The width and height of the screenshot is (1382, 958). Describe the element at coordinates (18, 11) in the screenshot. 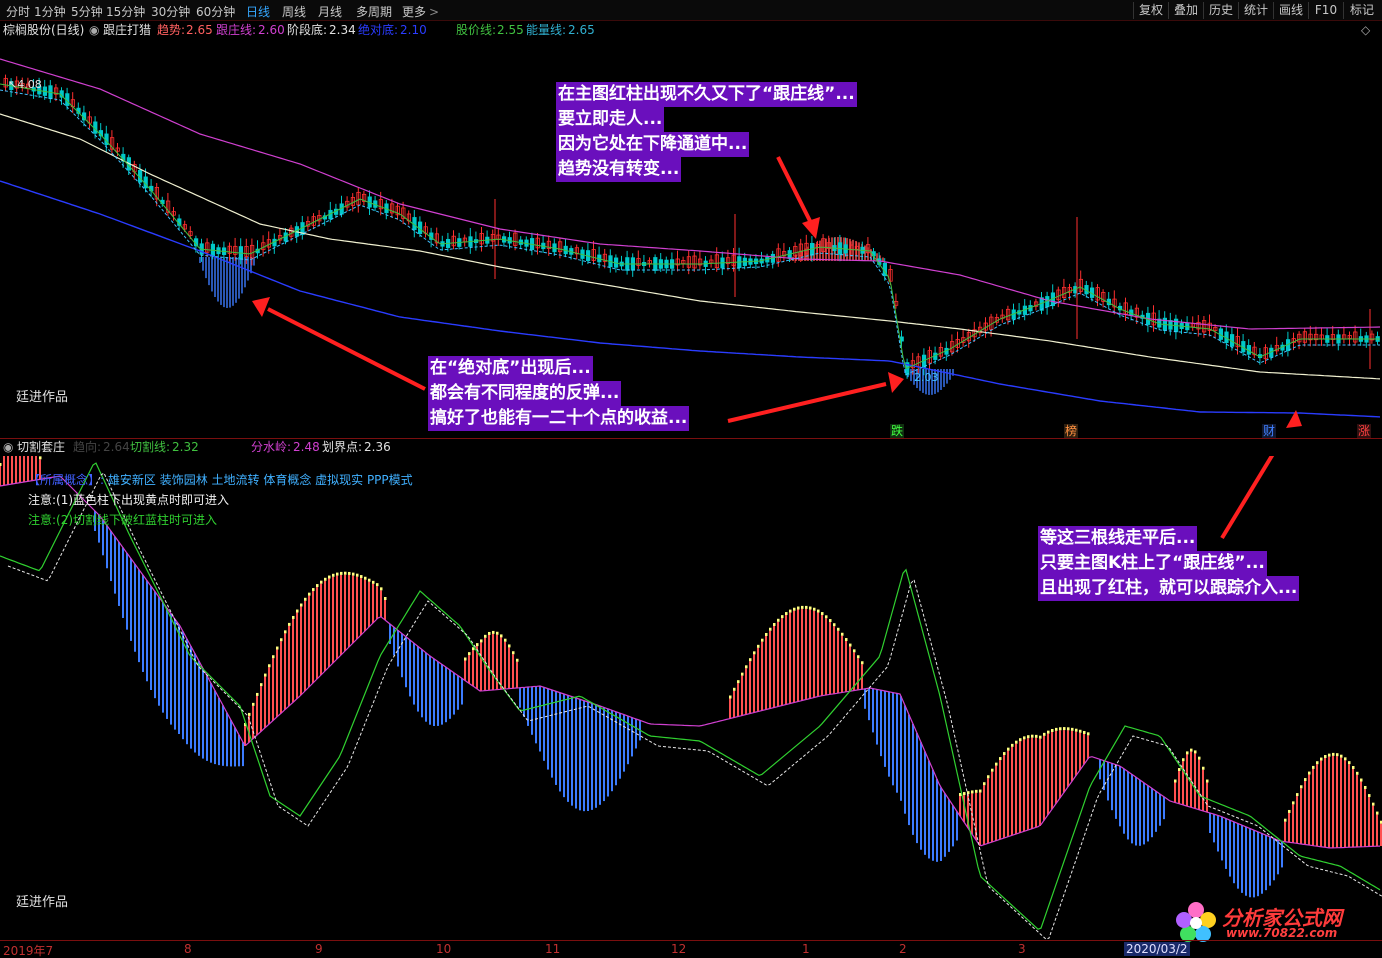

I see `tab-fenshi: 分时` at that location.